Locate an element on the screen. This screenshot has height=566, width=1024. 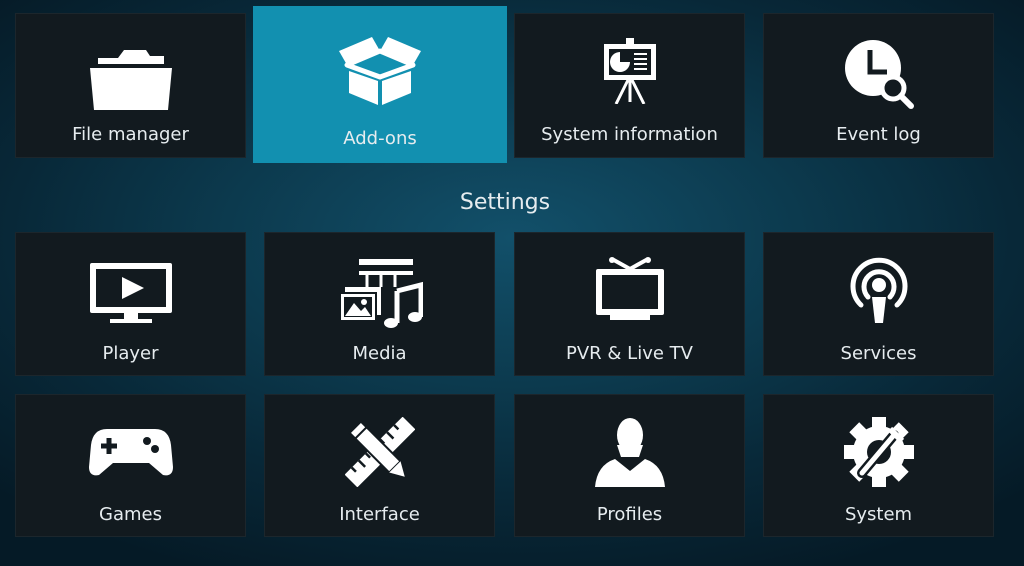
tile-system: System is located at coordinates (878, 465).